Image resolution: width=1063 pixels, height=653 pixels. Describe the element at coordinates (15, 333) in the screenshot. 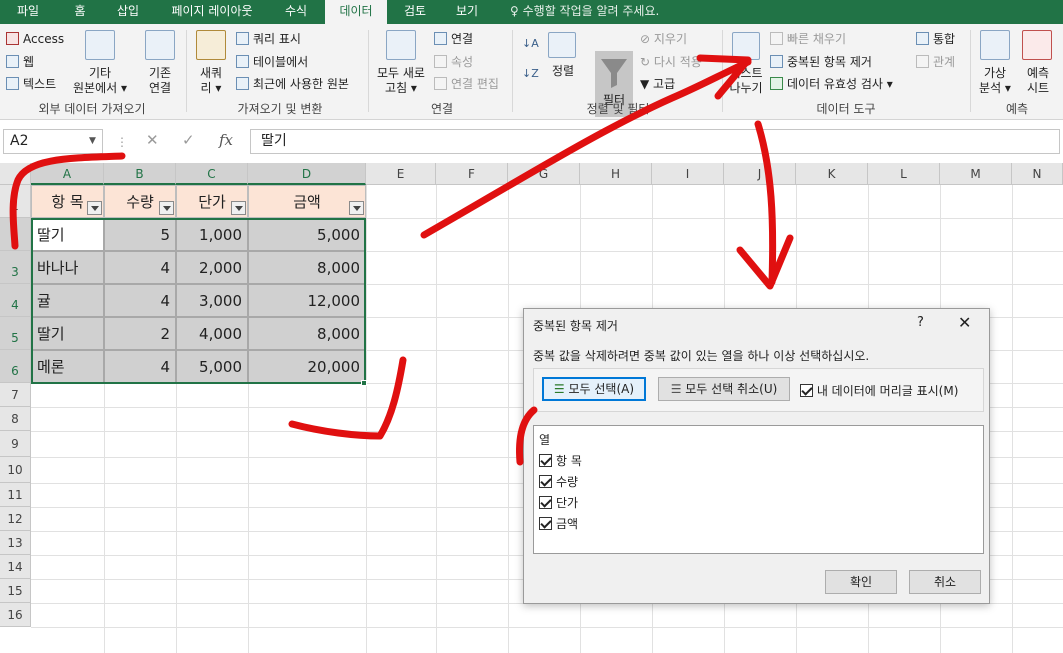

I see `row-header-5: 5` at that location.